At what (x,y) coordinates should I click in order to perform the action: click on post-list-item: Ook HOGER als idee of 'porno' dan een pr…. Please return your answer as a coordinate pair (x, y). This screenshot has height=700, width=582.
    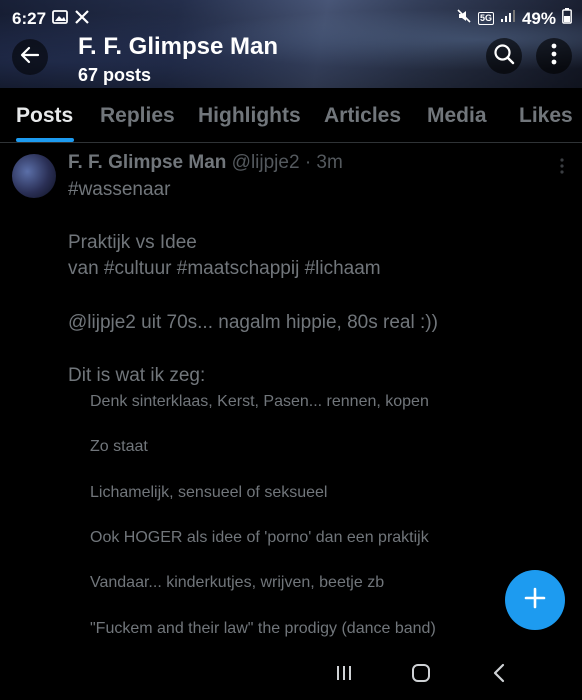
    Looking at the image, I should click on (259, 537).